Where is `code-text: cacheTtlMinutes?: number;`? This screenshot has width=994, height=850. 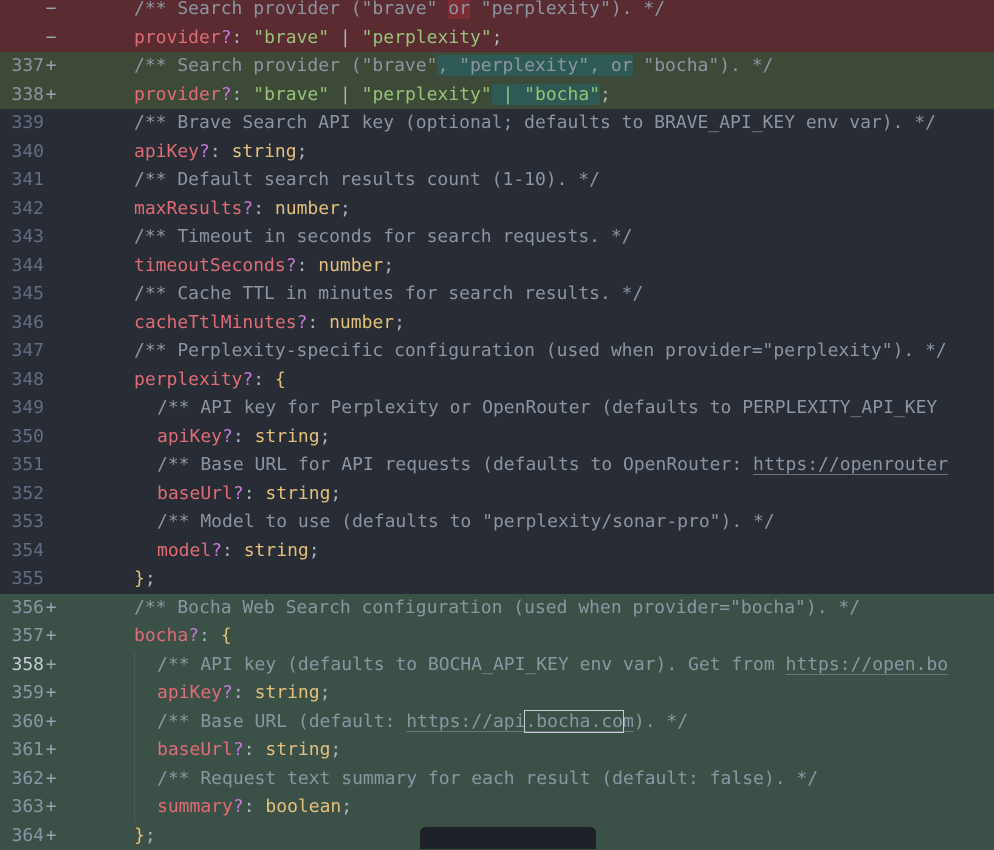
code-text: cacheTtlMinutes?: number; is located at coordinates (269, 323).